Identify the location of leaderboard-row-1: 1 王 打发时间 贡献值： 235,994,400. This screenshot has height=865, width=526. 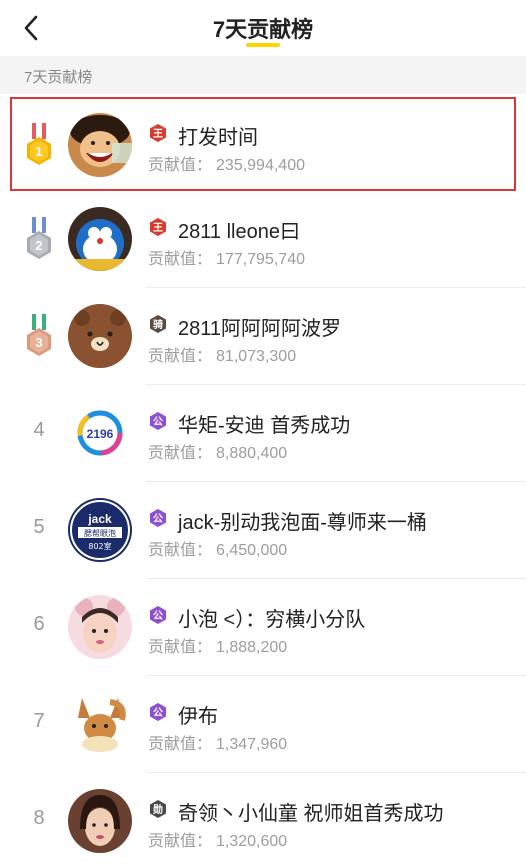
(263, 144).